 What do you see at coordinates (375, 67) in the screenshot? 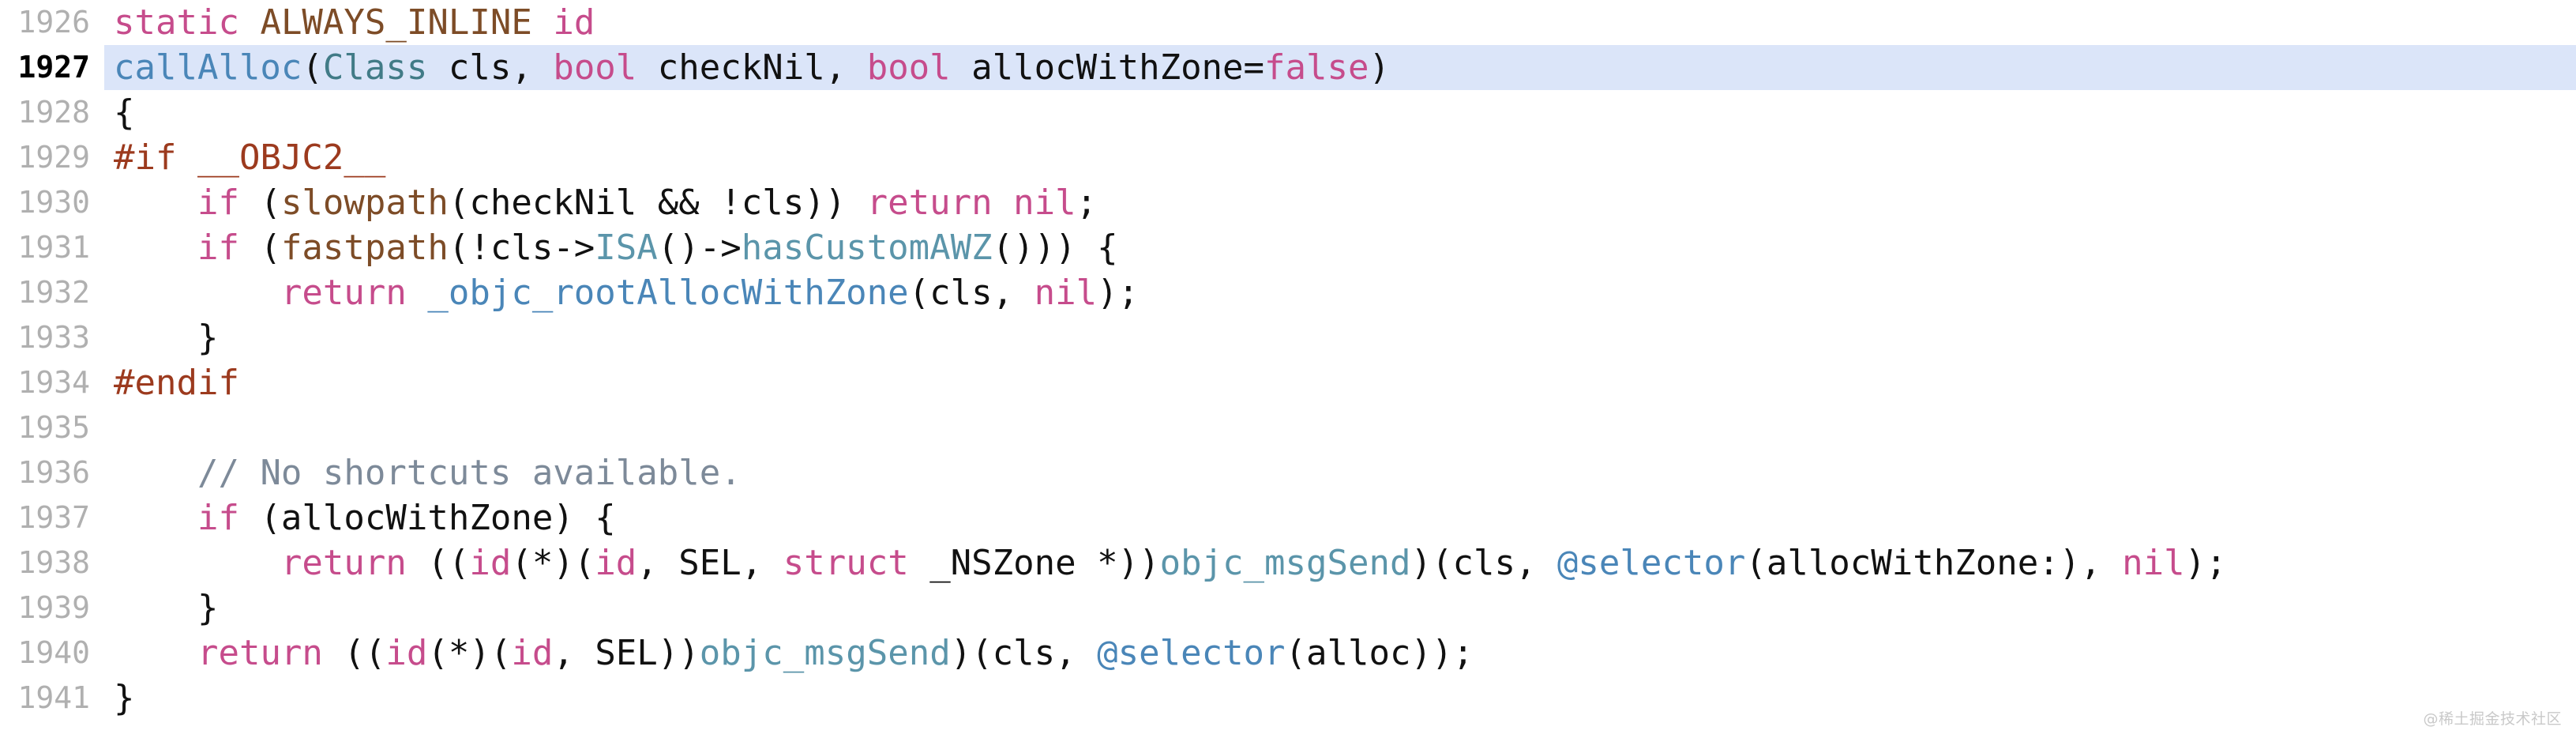
I see `token-type: Class` at bounding box center [375, 67].